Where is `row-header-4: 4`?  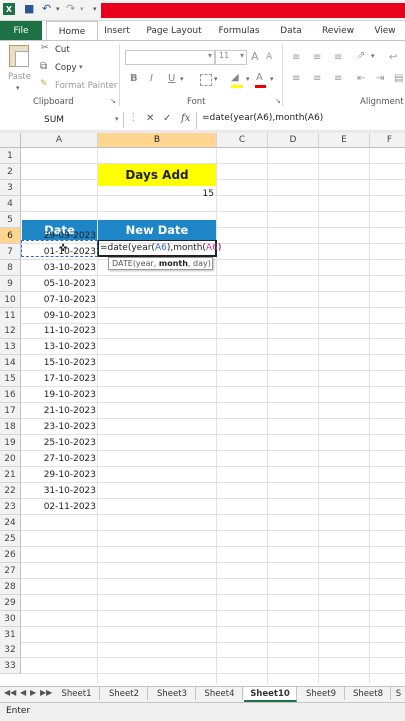
row-header-4: 4 is located at coordinates (10, 204).